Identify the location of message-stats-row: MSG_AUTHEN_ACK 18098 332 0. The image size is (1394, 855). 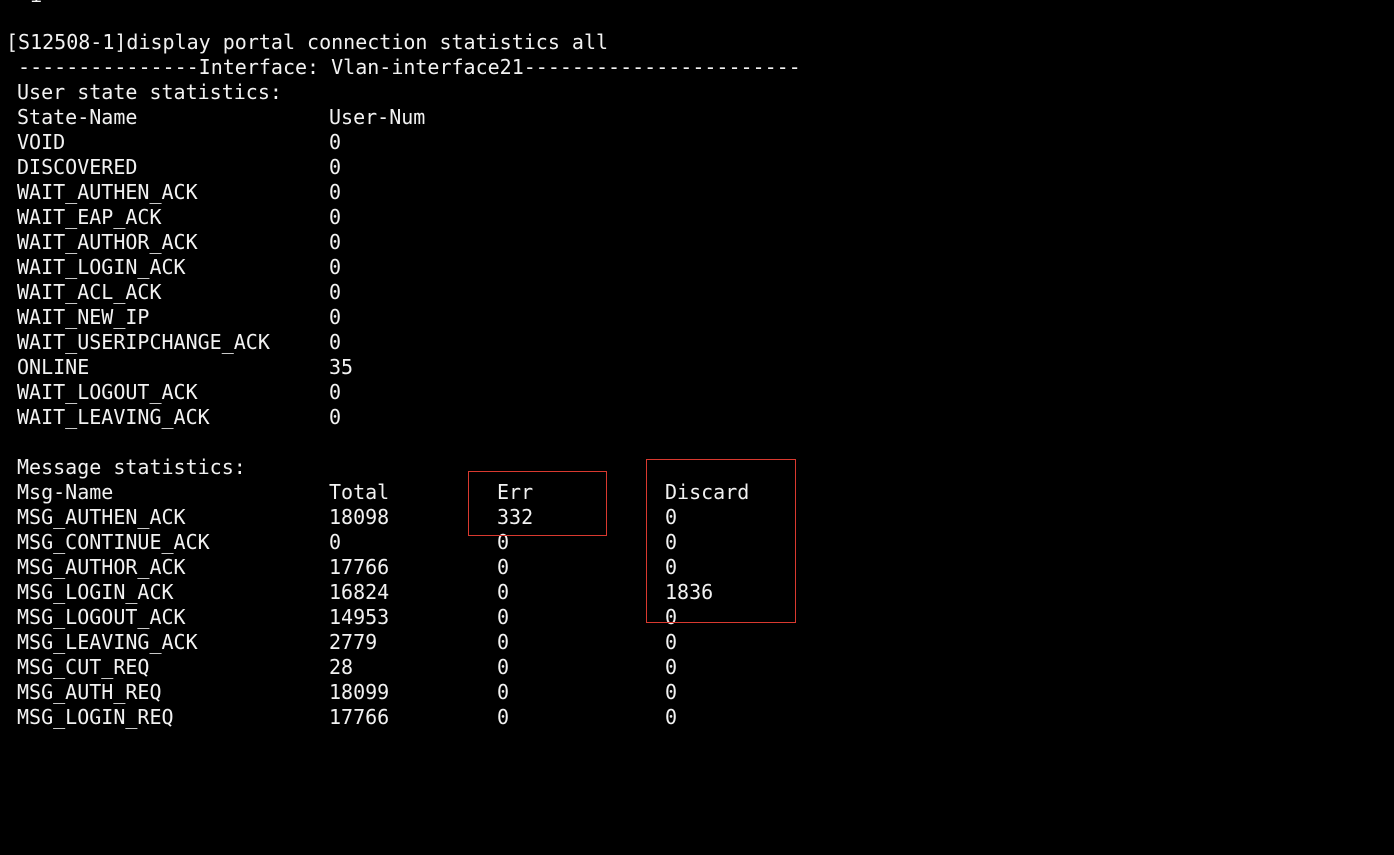
(341, 517).